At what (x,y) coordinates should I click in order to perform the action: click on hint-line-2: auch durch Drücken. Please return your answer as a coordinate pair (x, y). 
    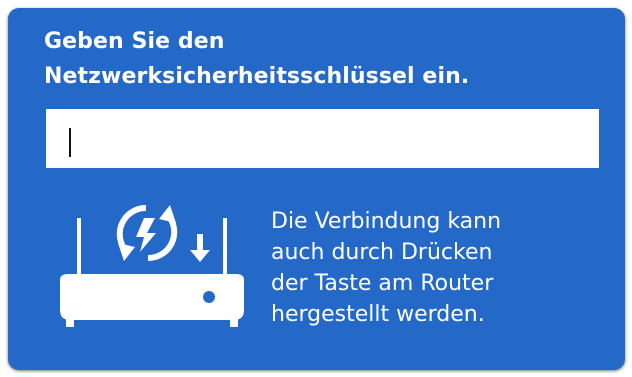
    Looking at the image, I should click on (382, 252).